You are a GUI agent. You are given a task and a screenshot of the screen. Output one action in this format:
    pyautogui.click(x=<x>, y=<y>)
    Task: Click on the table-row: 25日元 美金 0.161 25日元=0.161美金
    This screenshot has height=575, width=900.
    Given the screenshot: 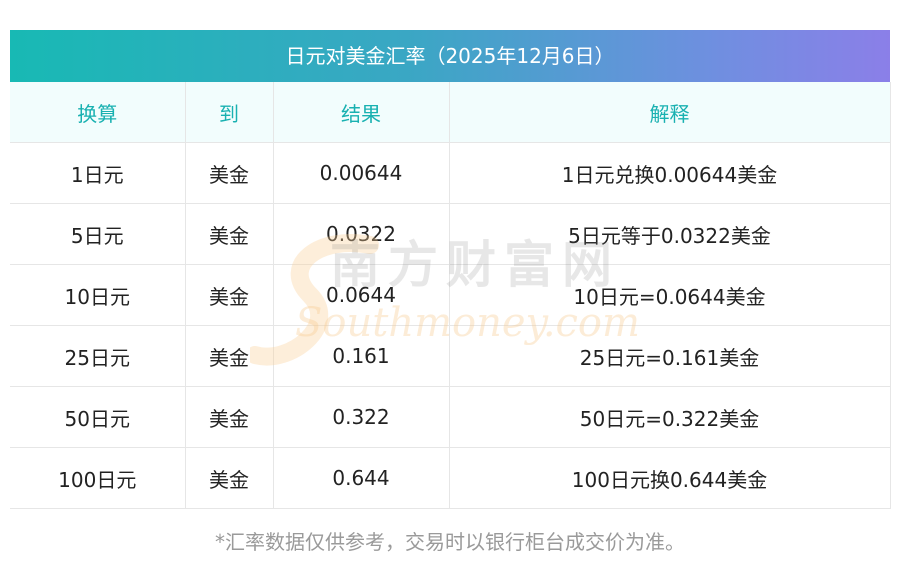 What is the action you would take?
    pyautogui.click(x=450, y=356)
    